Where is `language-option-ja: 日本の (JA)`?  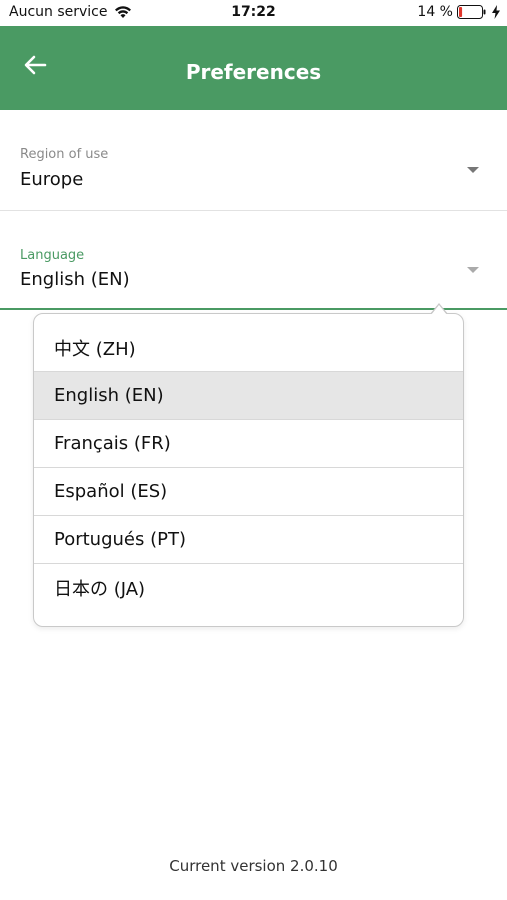
language-option-ja: 日本の (JA) is located at coordinates (248, 588).